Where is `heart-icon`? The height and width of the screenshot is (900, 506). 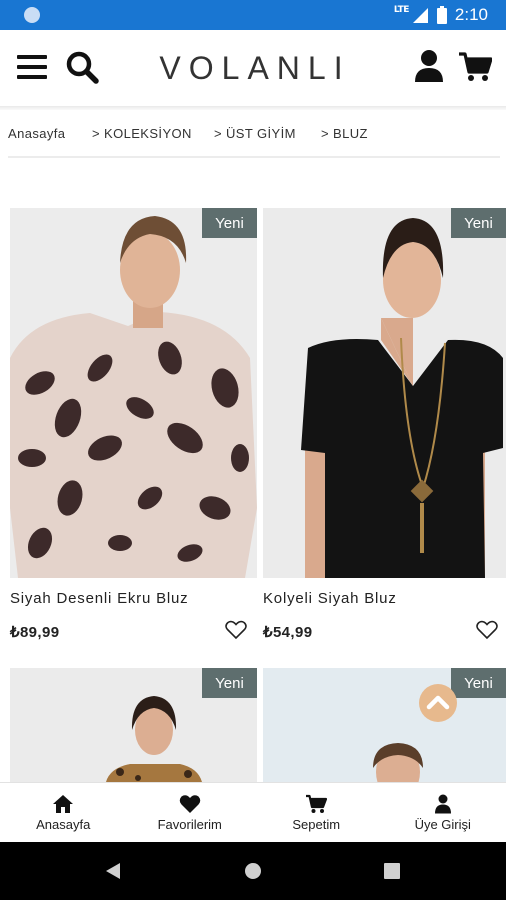
heart-icon is located at coordinates (189, 803).